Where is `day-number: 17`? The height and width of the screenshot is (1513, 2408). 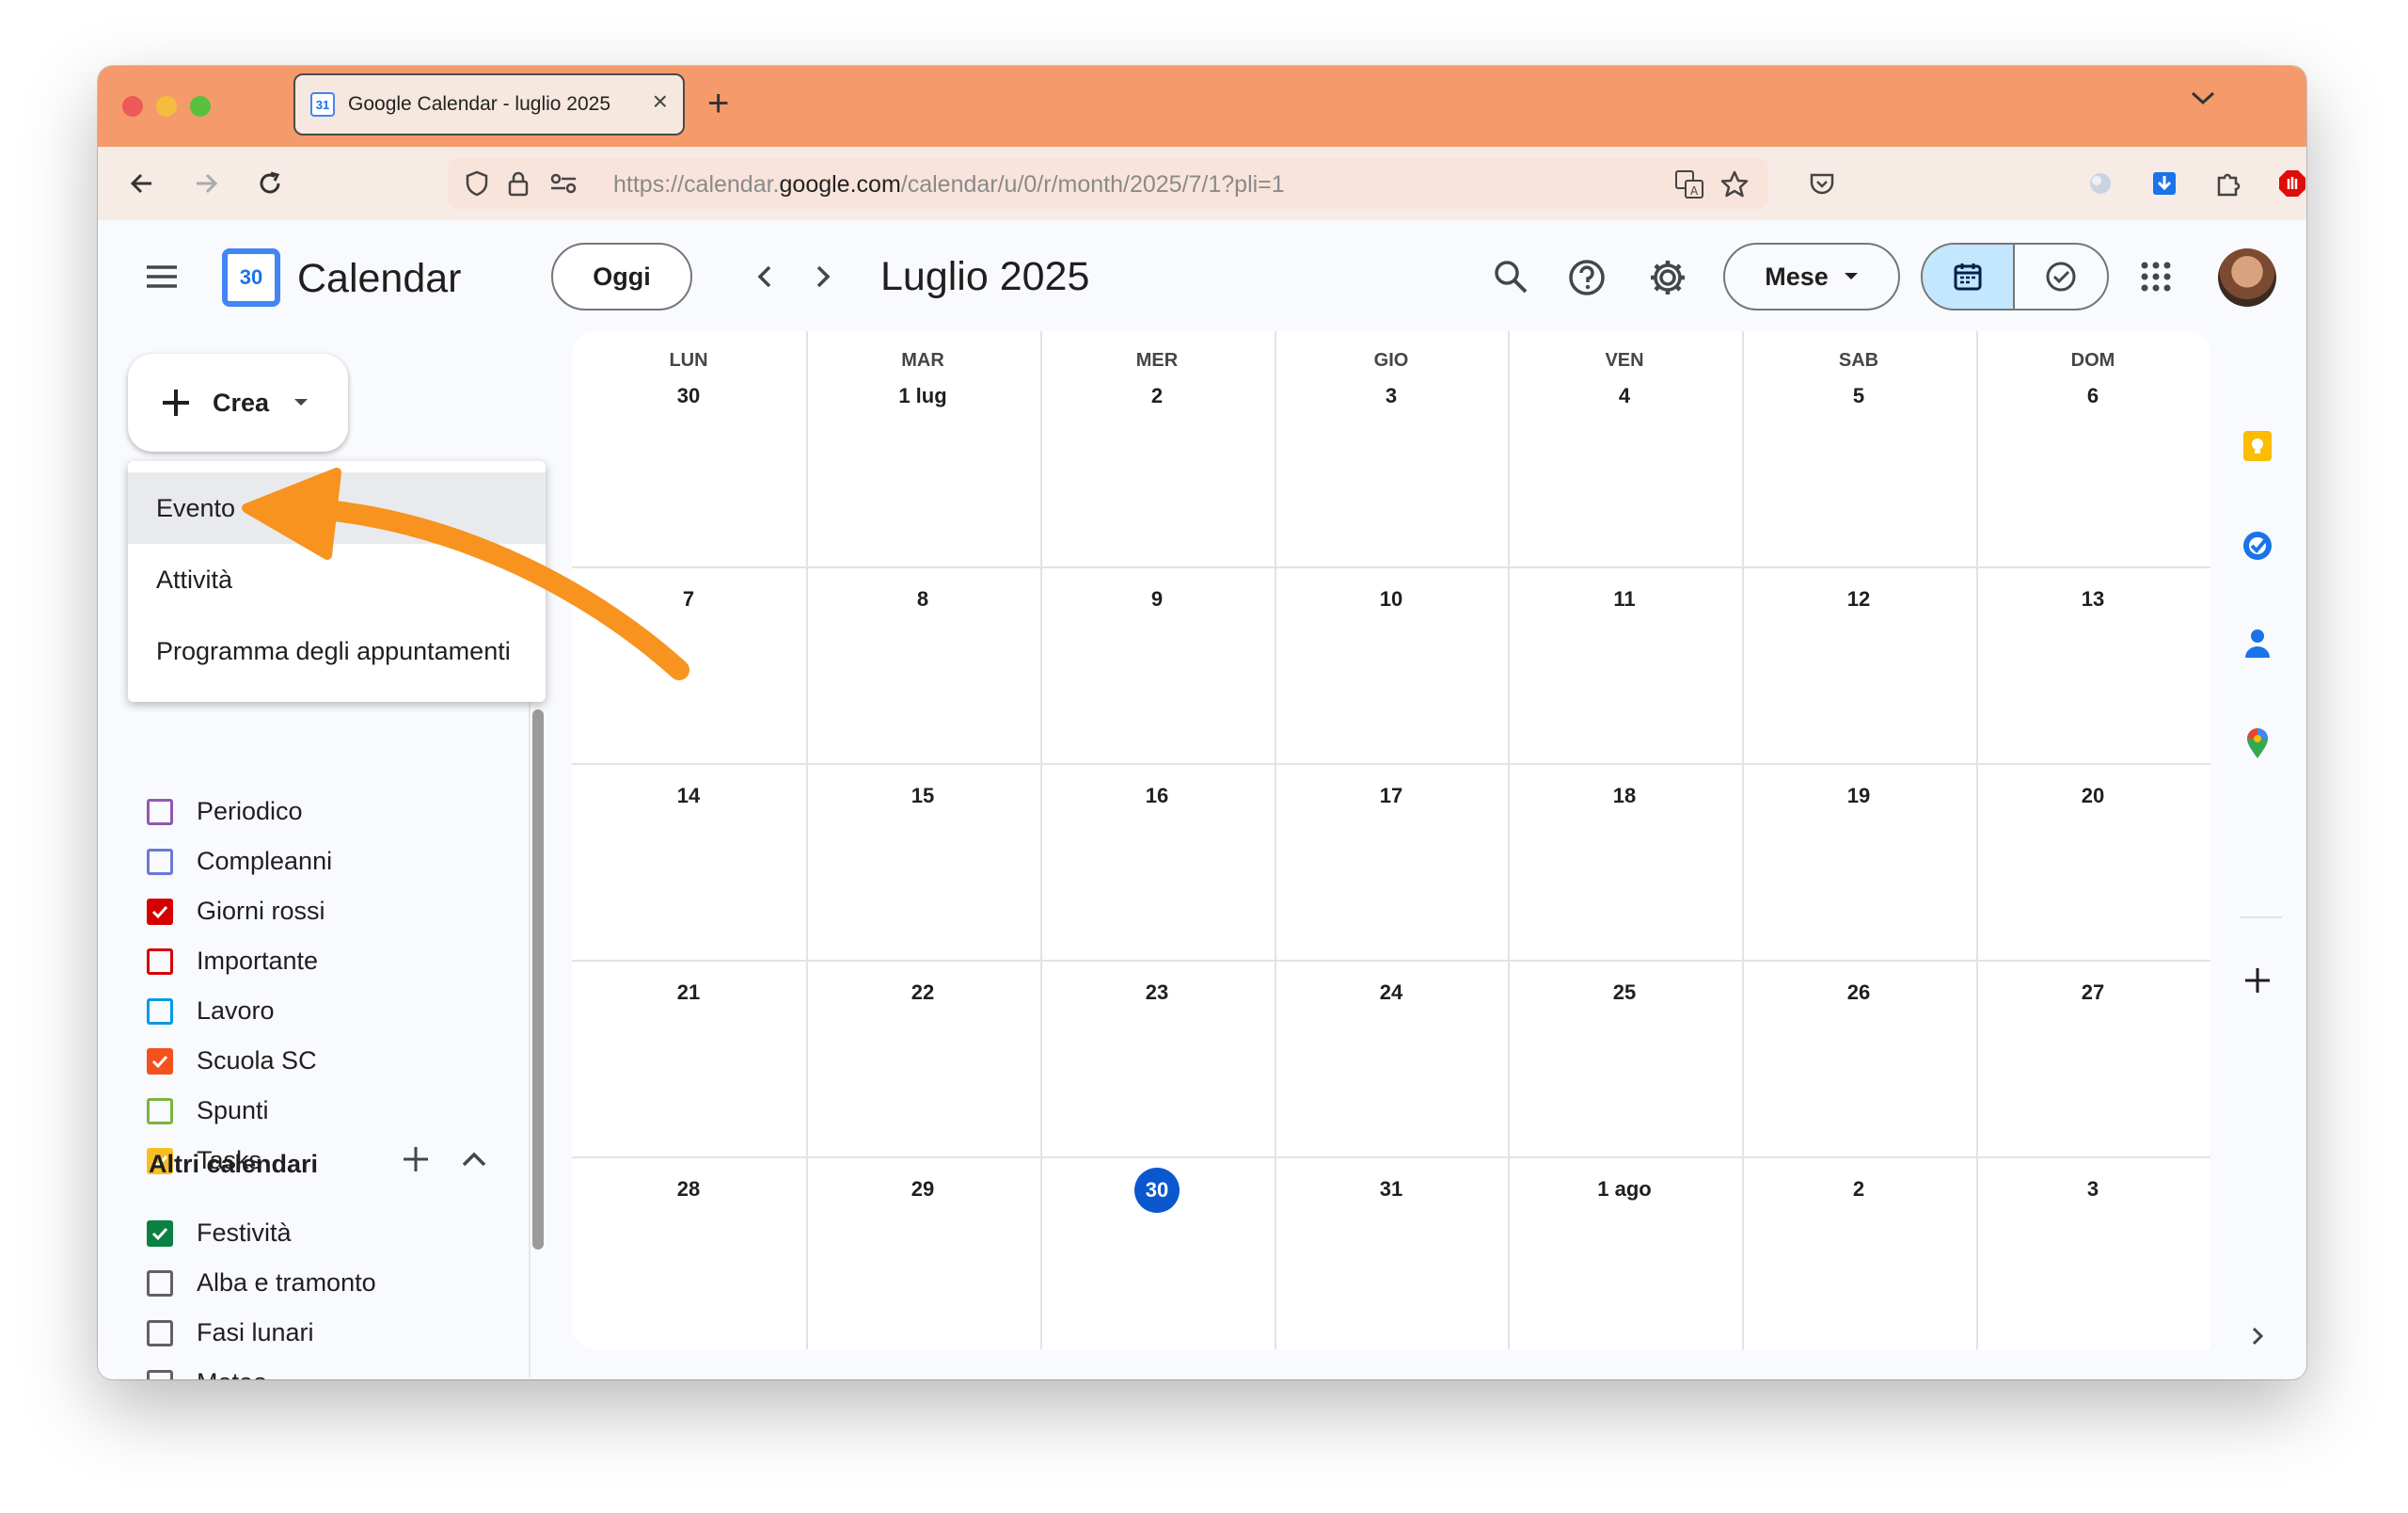 day-number: 17 is located at coordinates (1392, 796).